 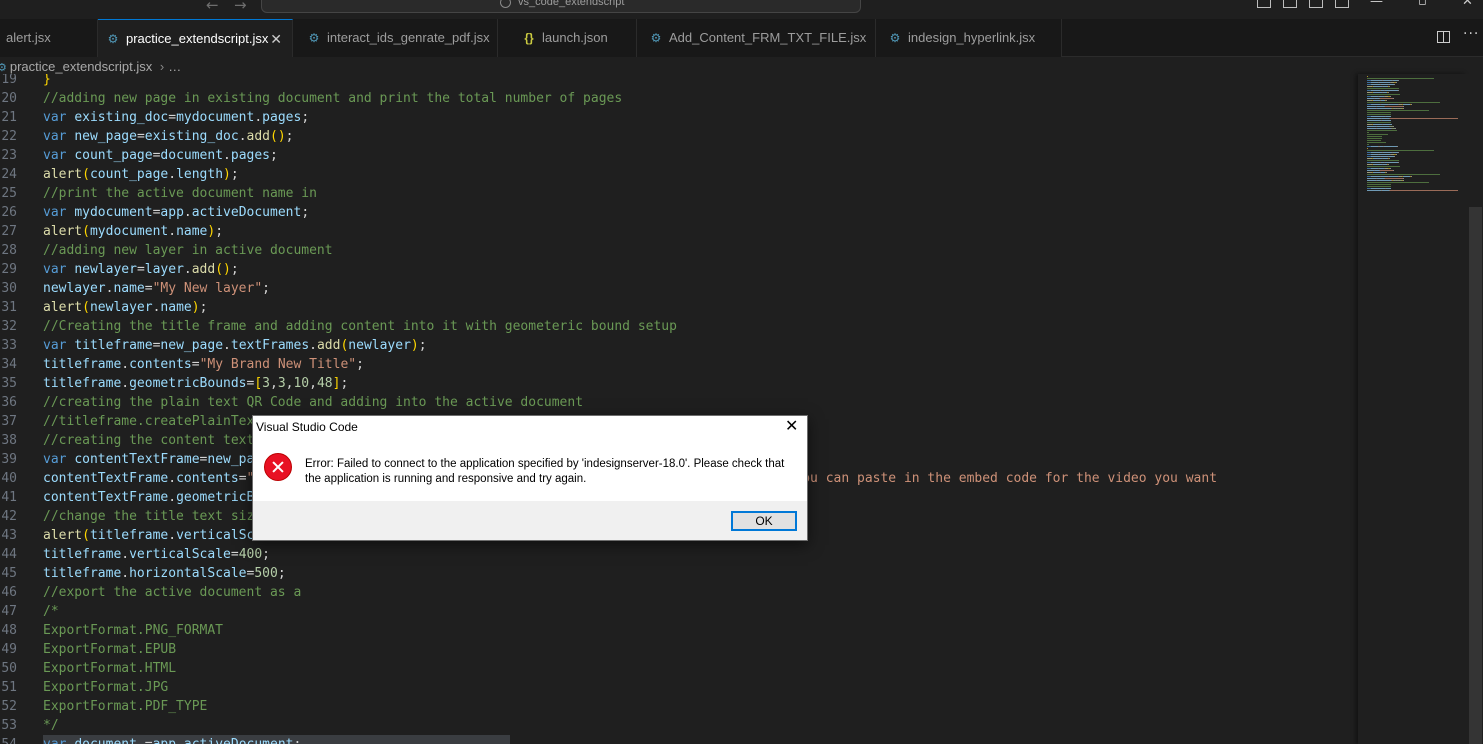 I want to click on code-token: geometricB, so click(x=215, y=497).